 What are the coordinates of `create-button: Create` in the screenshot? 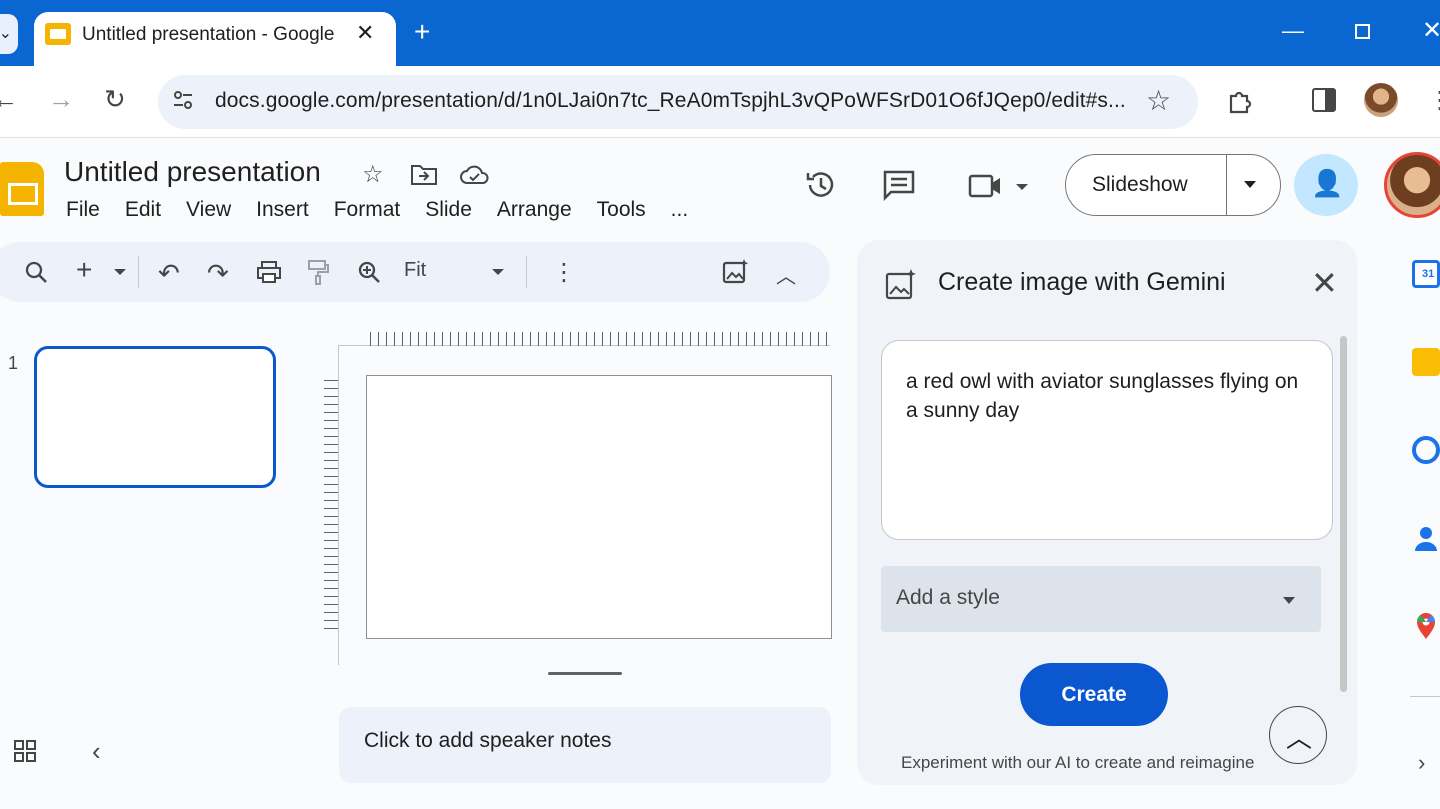 It's located at (1094, 694).